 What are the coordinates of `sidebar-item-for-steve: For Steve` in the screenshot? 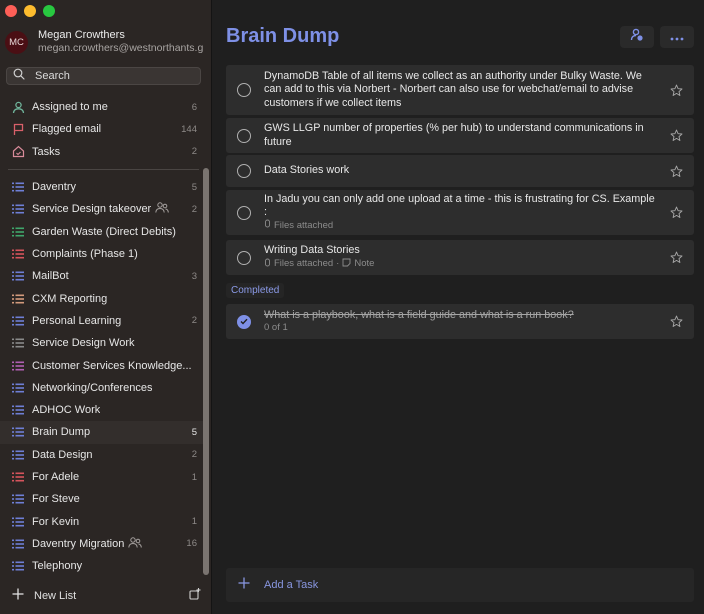 It's located at (102, 499).